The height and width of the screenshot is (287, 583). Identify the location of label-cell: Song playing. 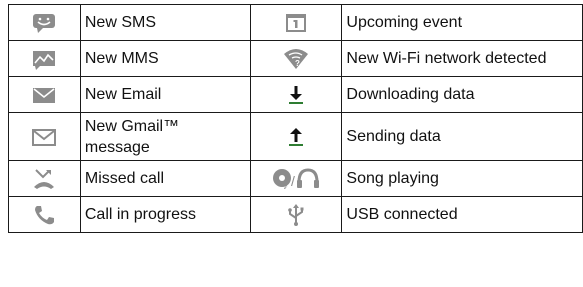
(462, 178).